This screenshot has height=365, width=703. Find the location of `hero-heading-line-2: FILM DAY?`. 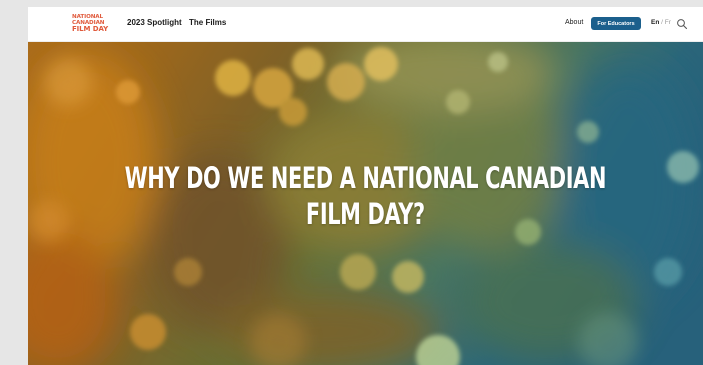

hero-heading-line-2: FILM DAY? is located at coordinates (365, 214).